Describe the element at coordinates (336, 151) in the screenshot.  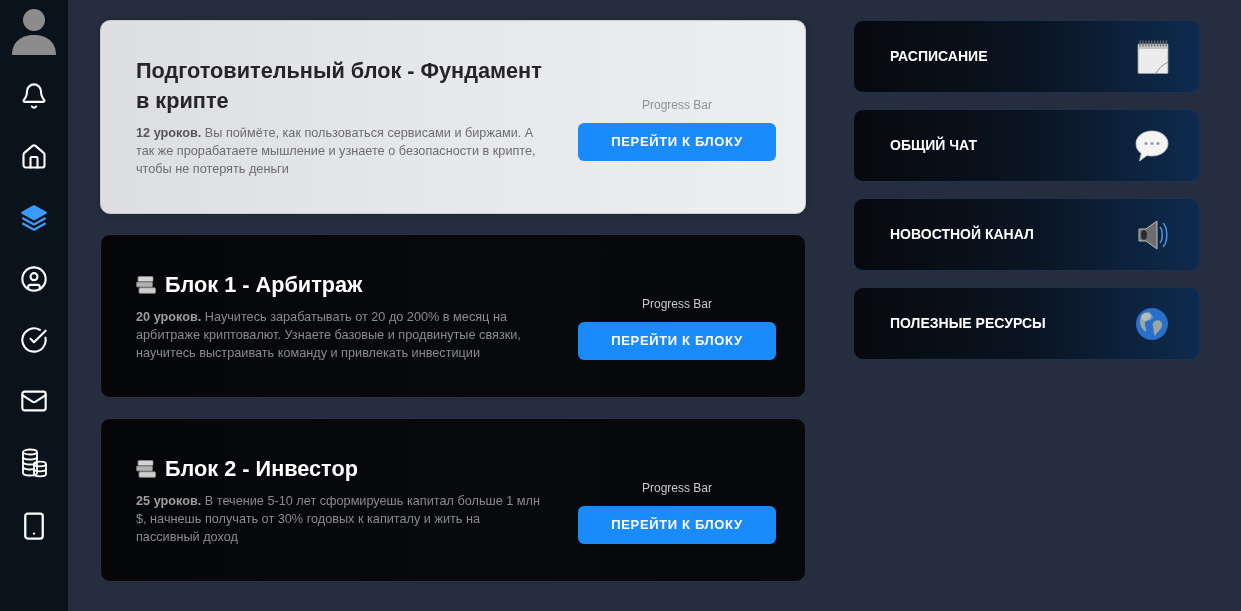
I see `card-description: 12 уроков. Вы поймёте, как пользоваться сервисами и биржами. А так же прорабатаете мышление и узнаете о безопасности в крипте, чтобы не потерять деньги` at that location.